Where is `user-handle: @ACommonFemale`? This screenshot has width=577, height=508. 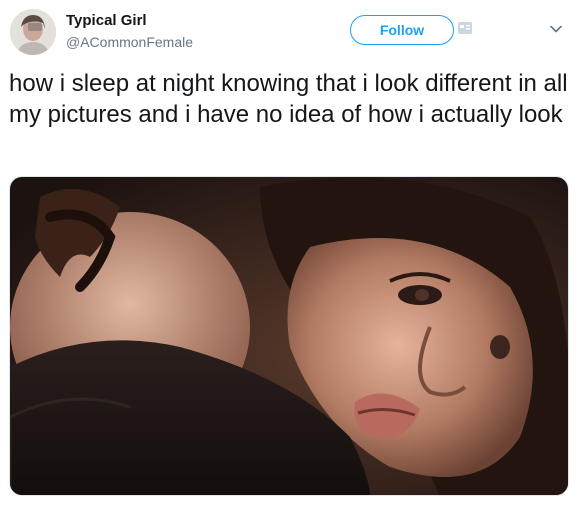
user-handle: @ACommonFemale is located at coordinates (129, 42).